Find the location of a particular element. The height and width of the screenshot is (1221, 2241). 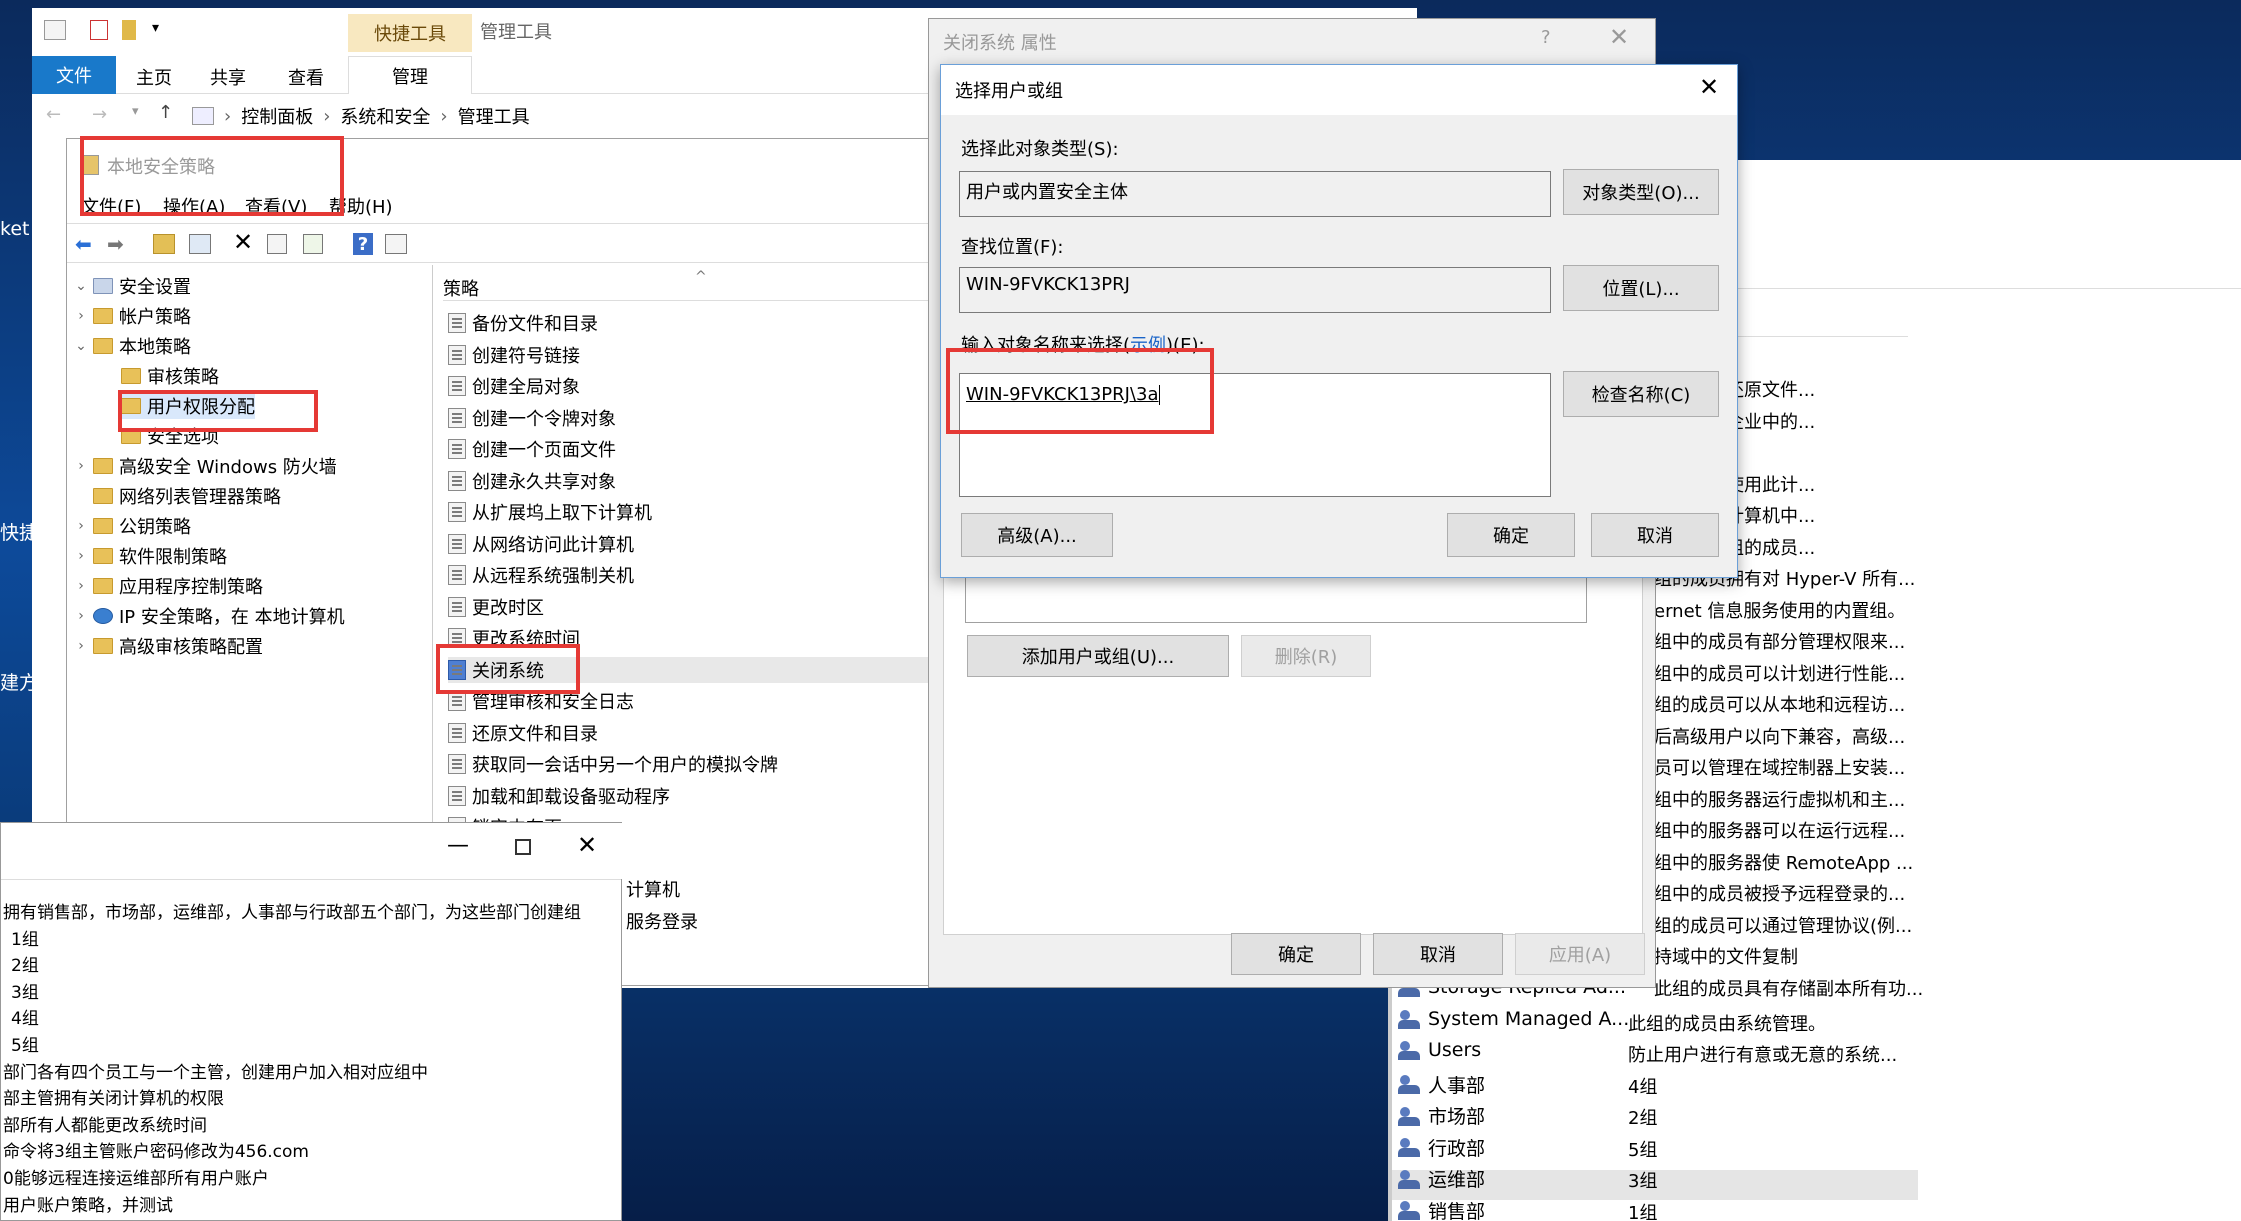

tree-item-app-control: › 应用程序控制策略 is located at coordinates (168, 586).